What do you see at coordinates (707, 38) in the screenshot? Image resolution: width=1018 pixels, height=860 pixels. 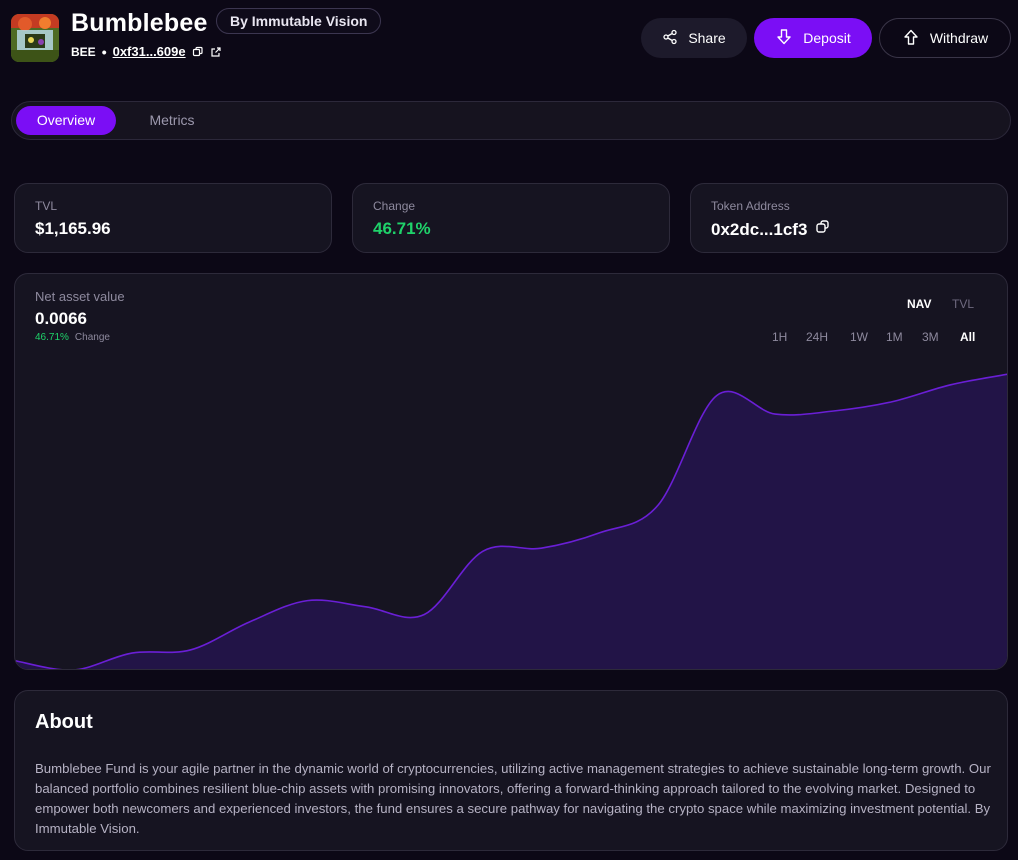 I see `share-label: Share` at bounding box center [707, 38].